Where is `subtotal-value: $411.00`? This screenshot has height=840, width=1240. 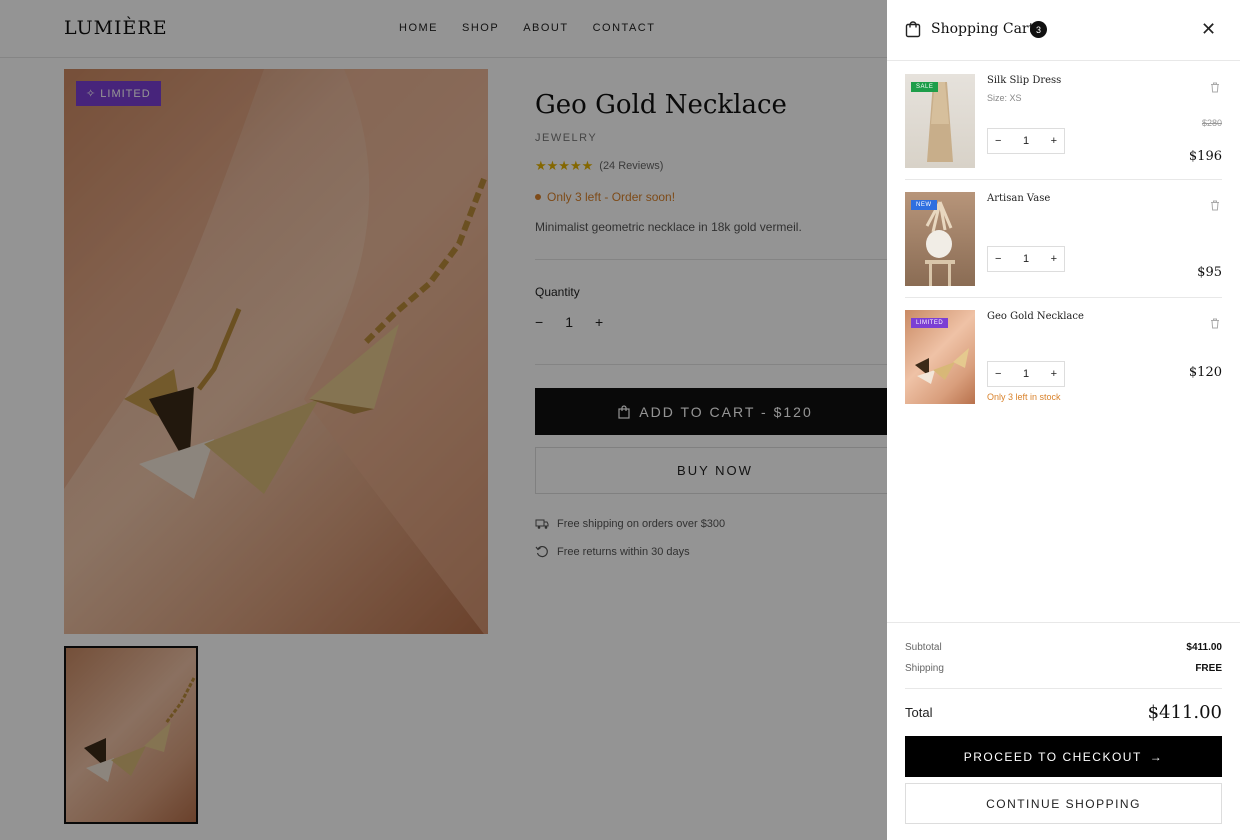
subtotal-value: $411.00 is located at coordinates (1204, 647).